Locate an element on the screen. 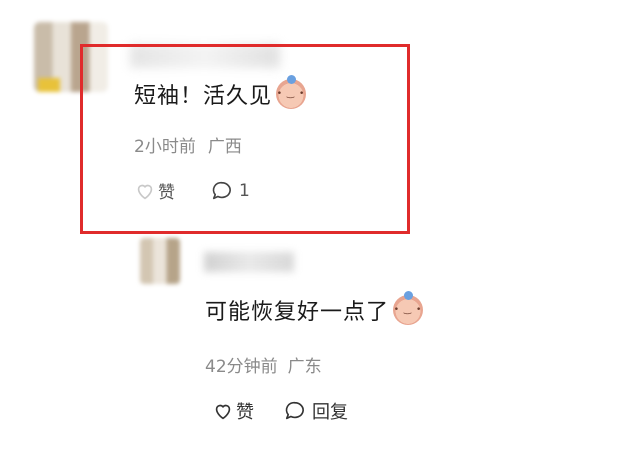  avatar is located at coordinates (160, 261).